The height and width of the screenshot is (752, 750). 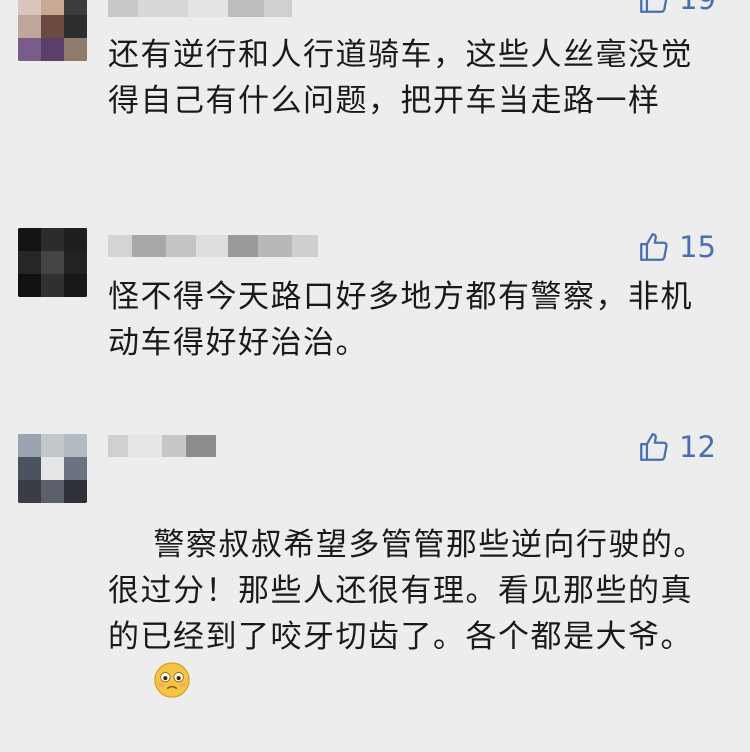 I want to click on comment-text: 怪不得今天路口好多地方都有警察，非机动车得好好治治。, so click(x=400, y=320).